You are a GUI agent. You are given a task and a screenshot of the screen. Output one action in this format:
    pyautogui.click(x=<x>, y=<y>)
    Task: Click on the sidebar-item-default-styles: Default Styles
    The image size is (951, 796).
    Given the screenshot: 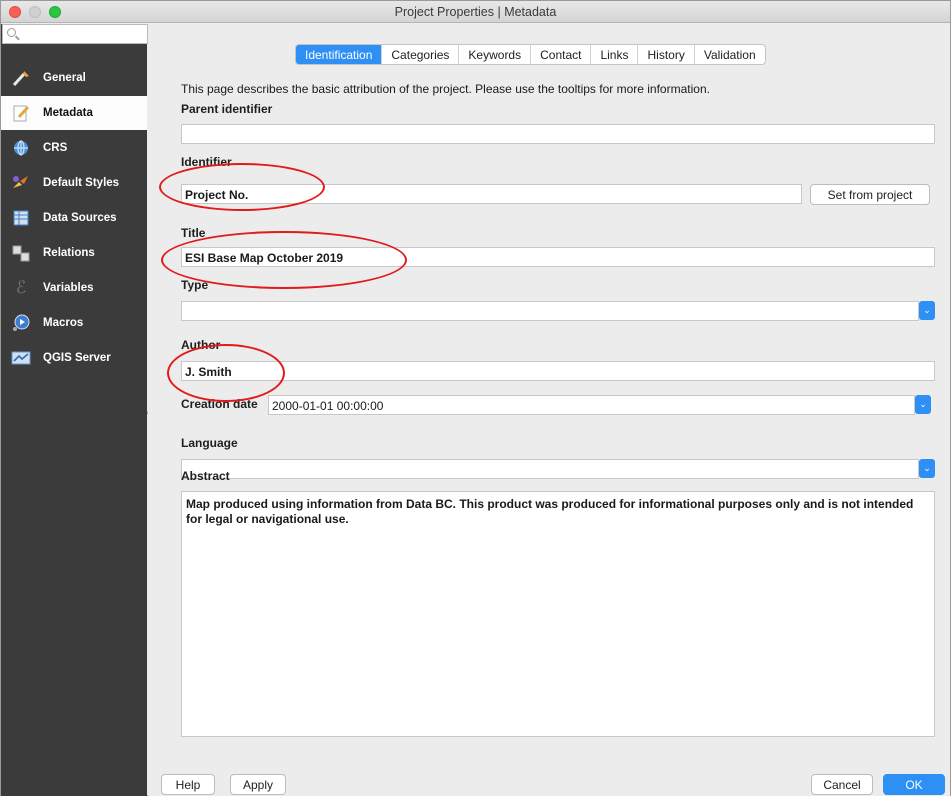 What is the action you would take?
    pyautogui.click(x=74, y=183)
    